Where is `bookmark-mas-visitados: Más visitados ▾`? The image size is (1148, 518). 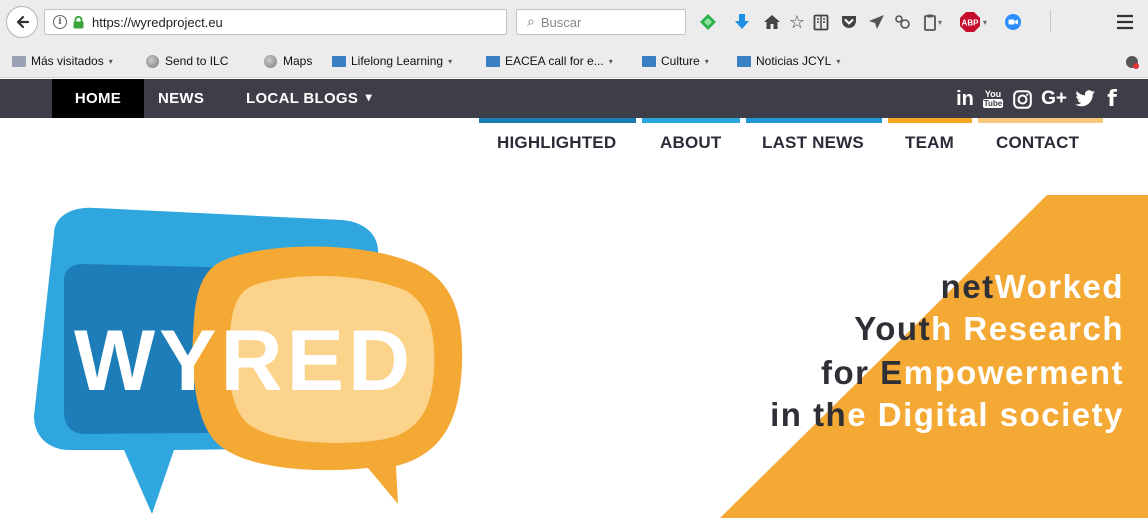
bookmark-mas-visitados: Más visitados ▾ is located at coordinates (62, 61).